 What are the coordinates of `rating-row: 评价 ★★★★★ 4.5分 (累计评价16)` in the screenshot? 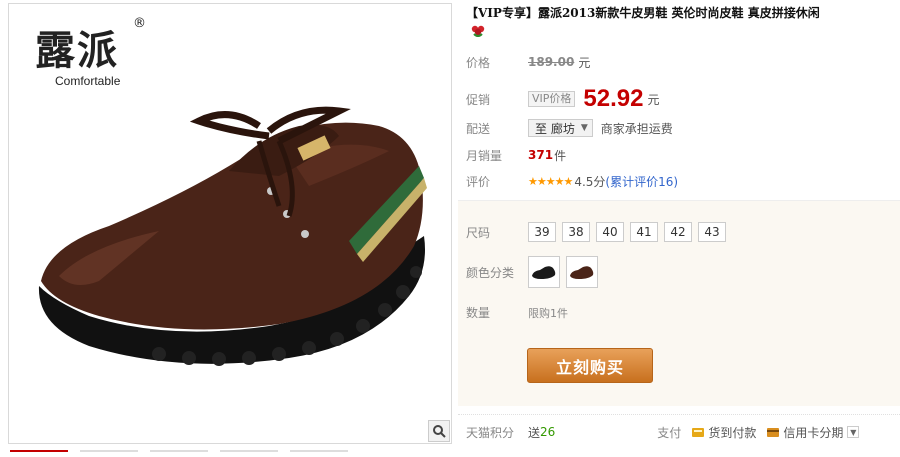 It's located at (572, 181).